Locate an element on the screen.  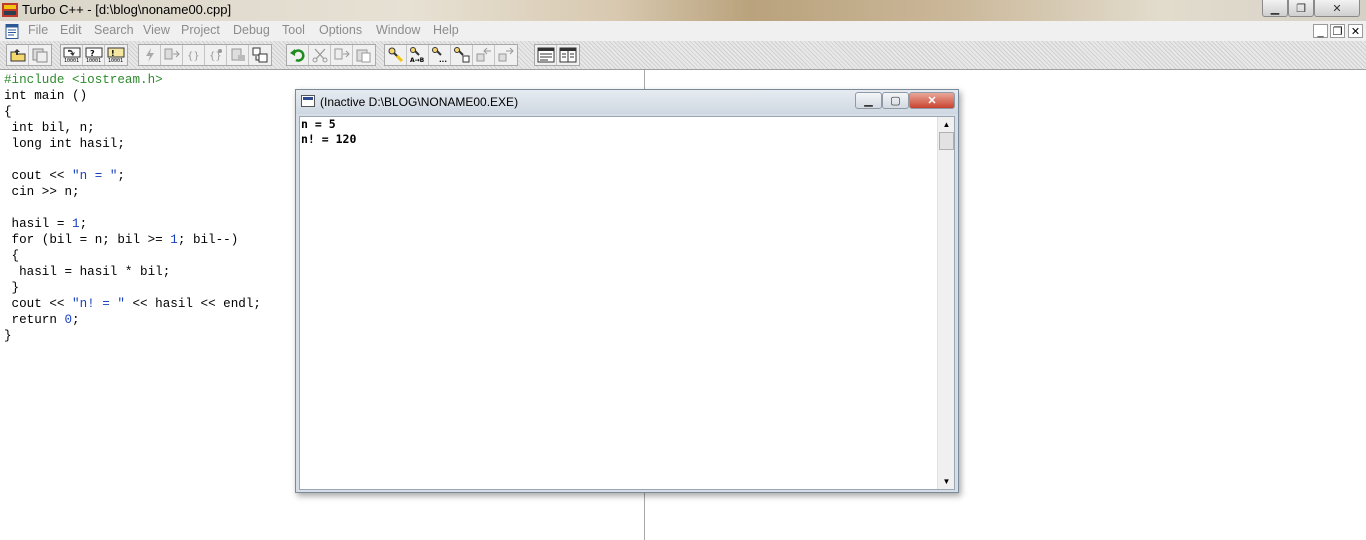
mdi-restore-button: ❐ is located at coordinates (1337, 31).